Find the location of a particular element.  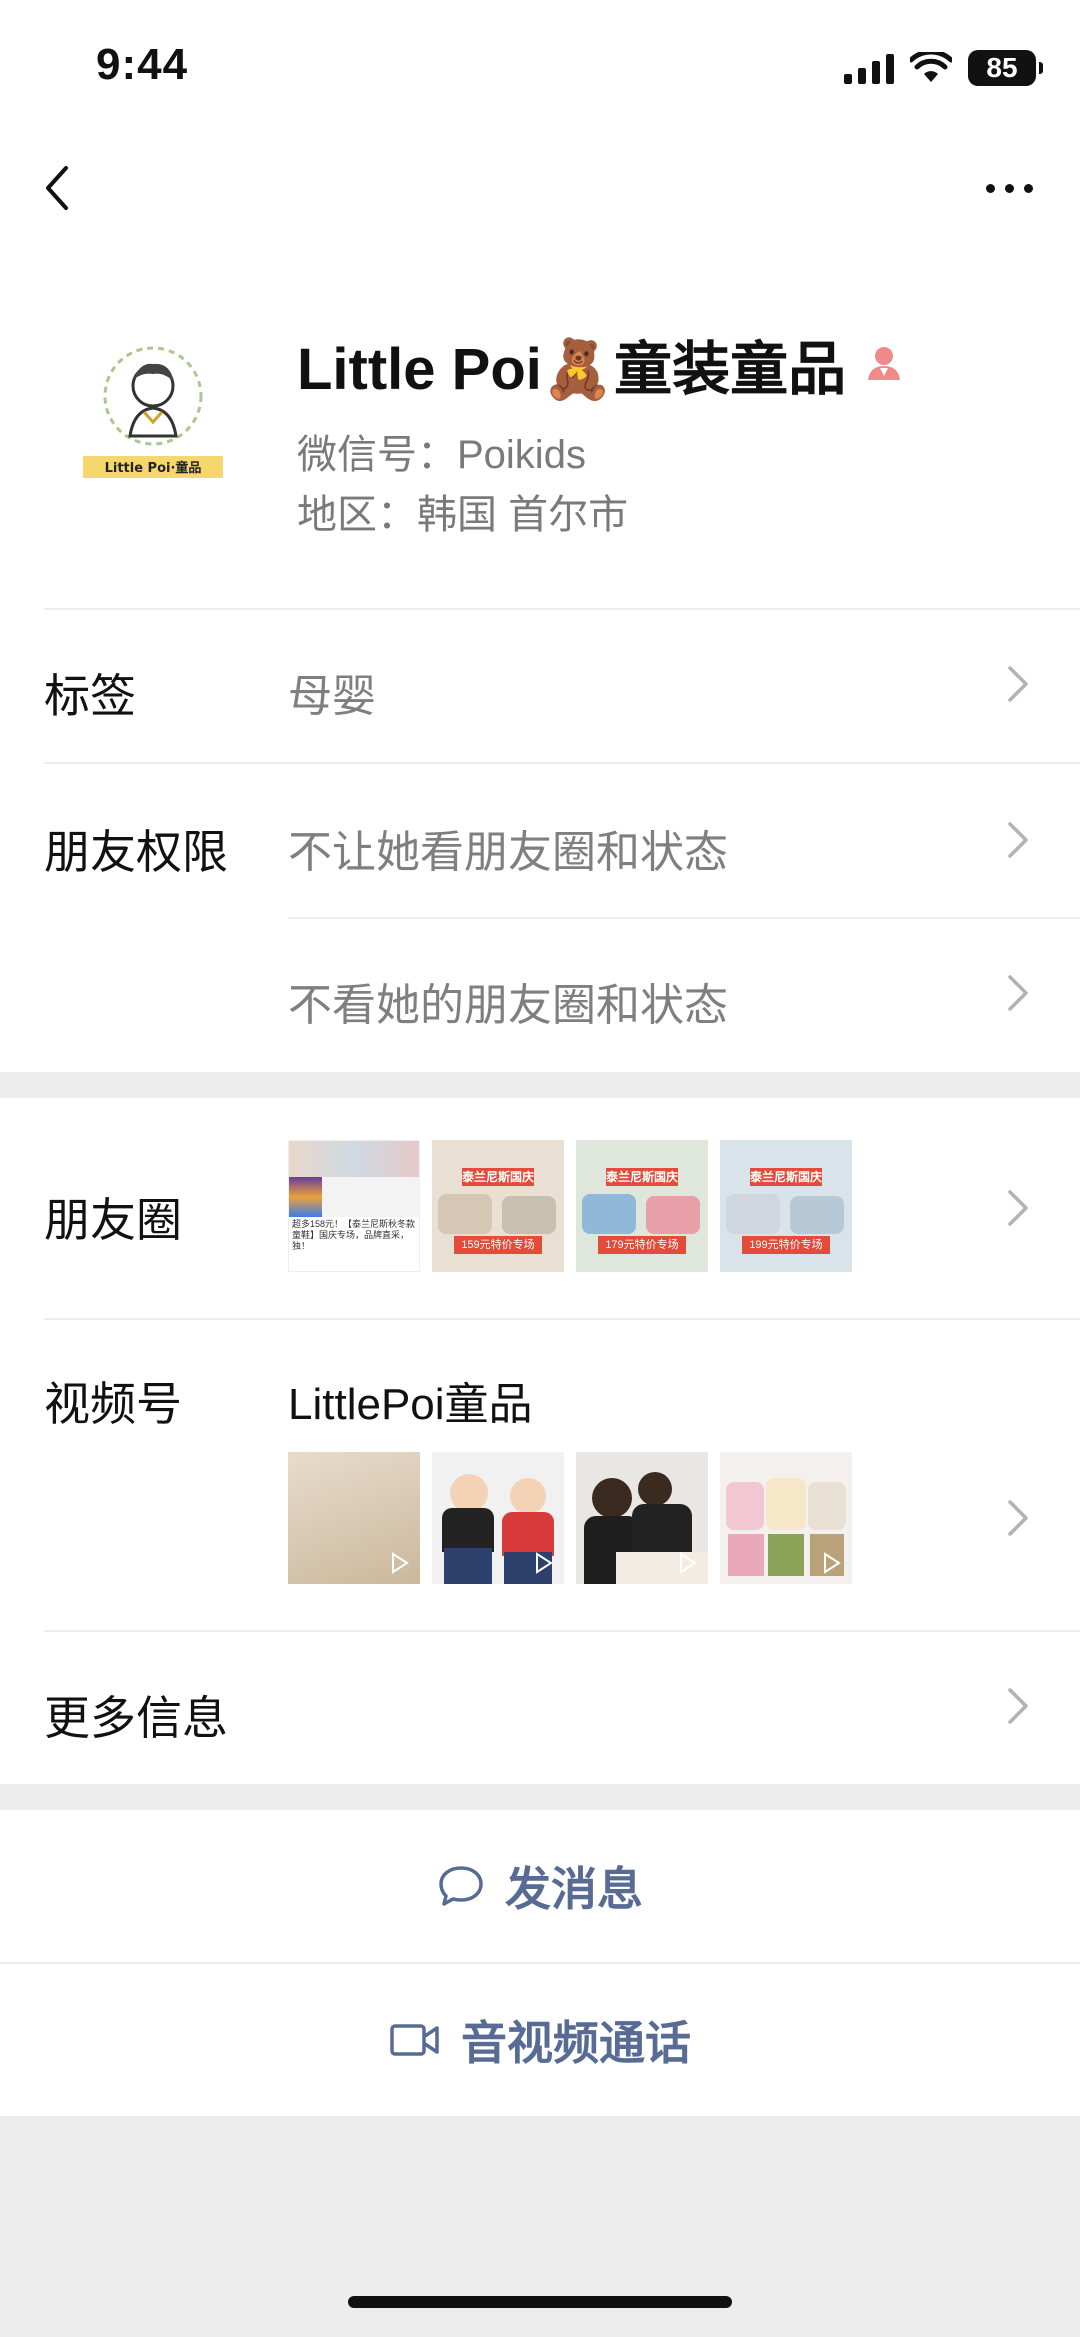

signal-icon is located at coordinates (869, 68).